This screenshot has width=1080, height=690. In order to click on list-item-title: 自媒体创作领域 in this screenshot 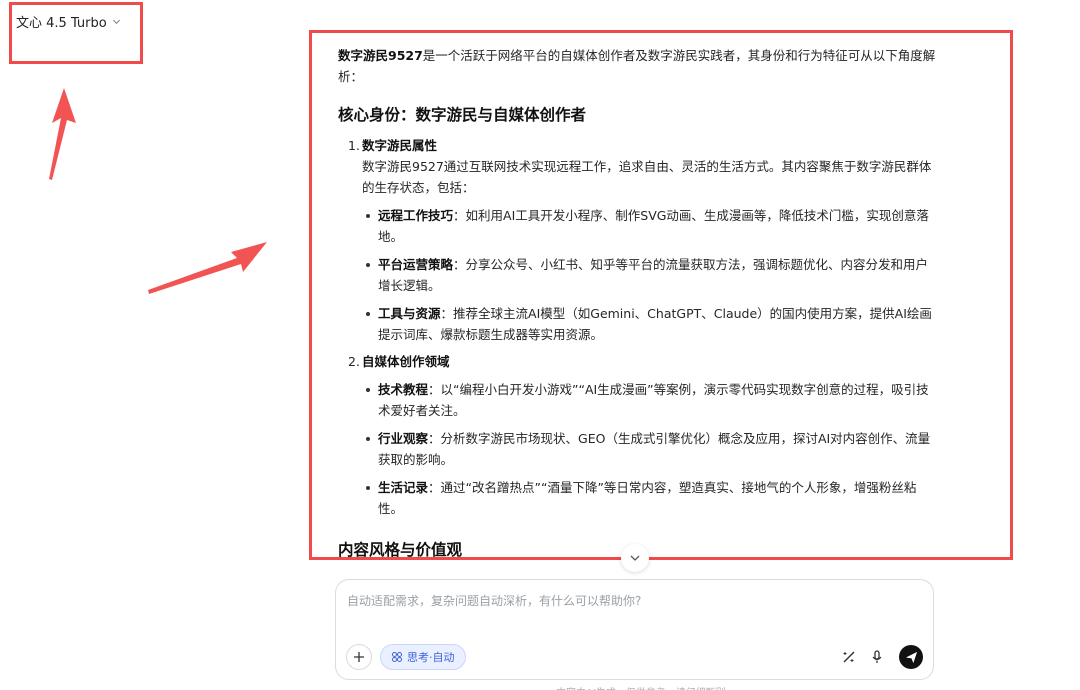, I will do `click(406, 361)`.